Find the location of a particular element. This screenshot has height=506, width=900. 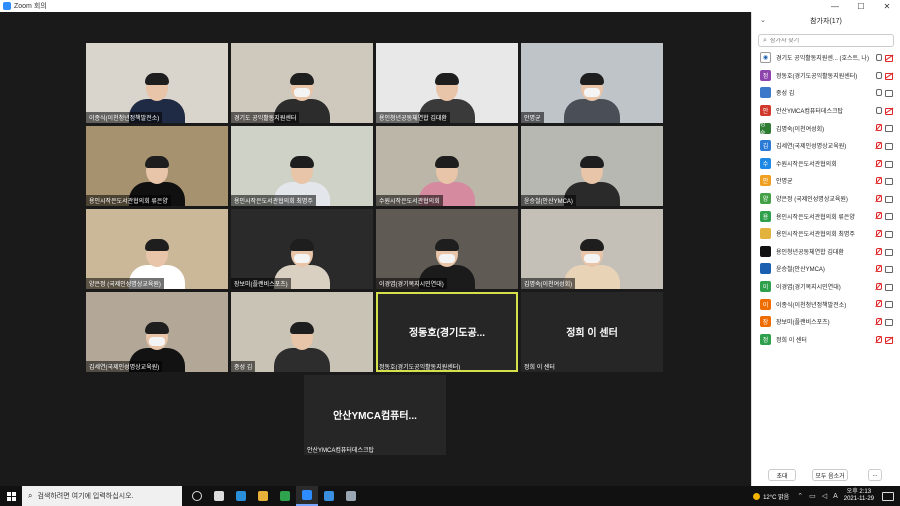

app-icon is located at coordinates (351, 496).